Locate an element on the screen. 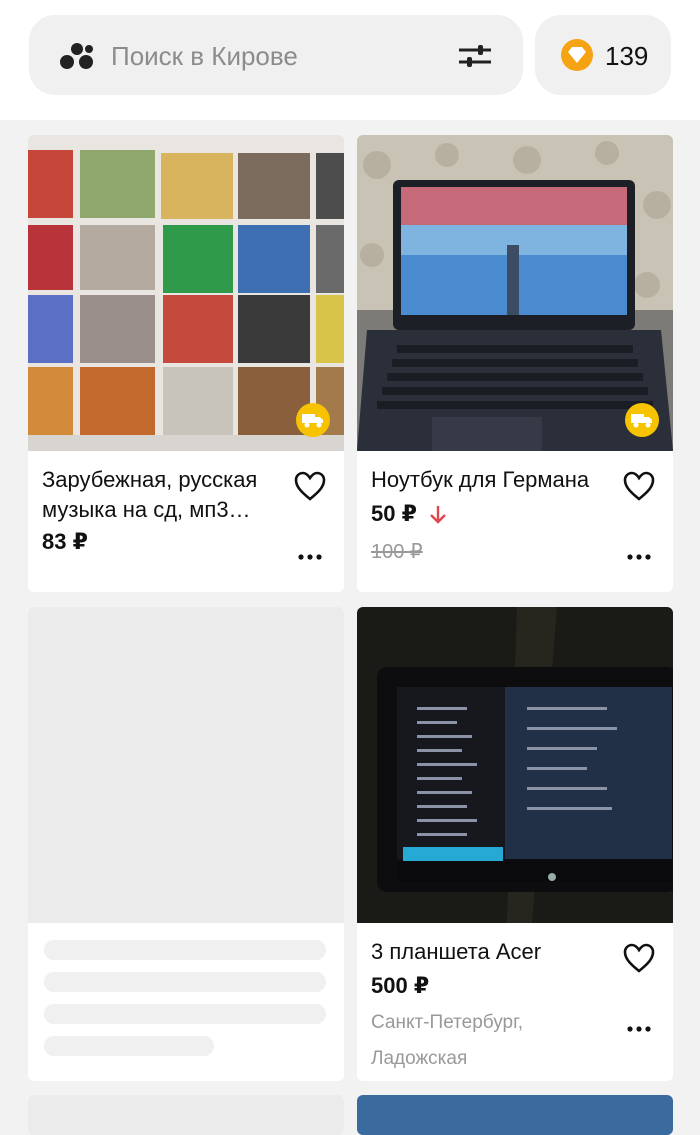  listing-price: 83 ₽ is located at coordinates (65, 541).